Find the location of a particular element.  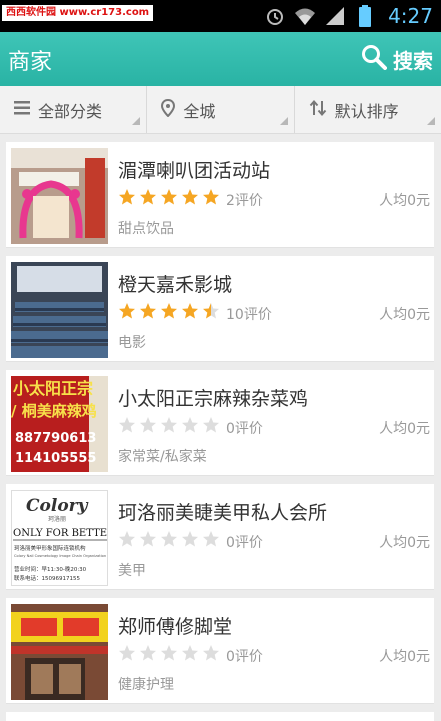

merchant-name: 珂洛丽美睫美甲私人会所 is located at coordinates (223, 513).